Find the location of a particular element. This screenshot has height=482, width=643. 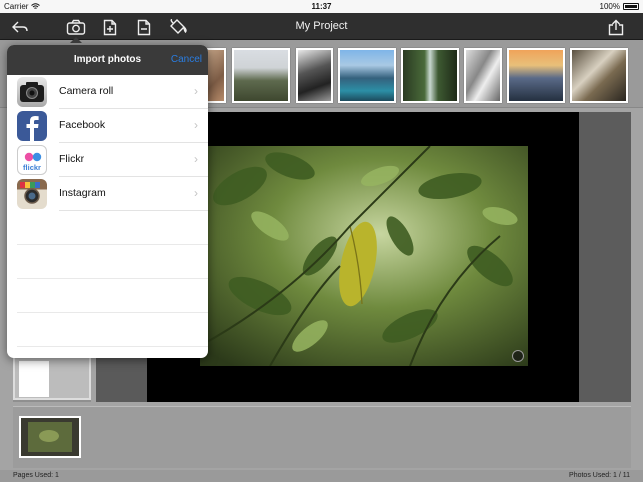

flickr-icon: flickr is located at coordinates (32, 160).